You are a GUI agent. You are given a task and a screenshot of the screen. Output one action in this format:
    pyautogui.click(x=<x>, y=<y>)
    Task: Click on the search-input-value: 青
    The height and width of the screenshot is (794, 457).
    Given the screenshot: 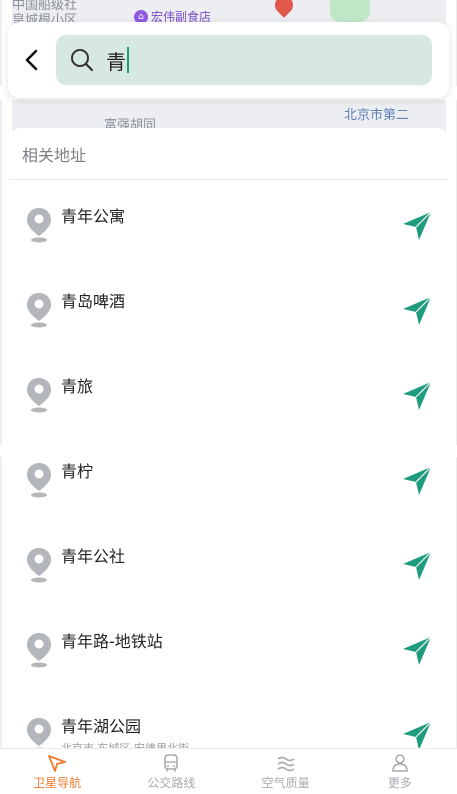 What is the action you would take?
    pyautogui.click(x=116, y=61)
    